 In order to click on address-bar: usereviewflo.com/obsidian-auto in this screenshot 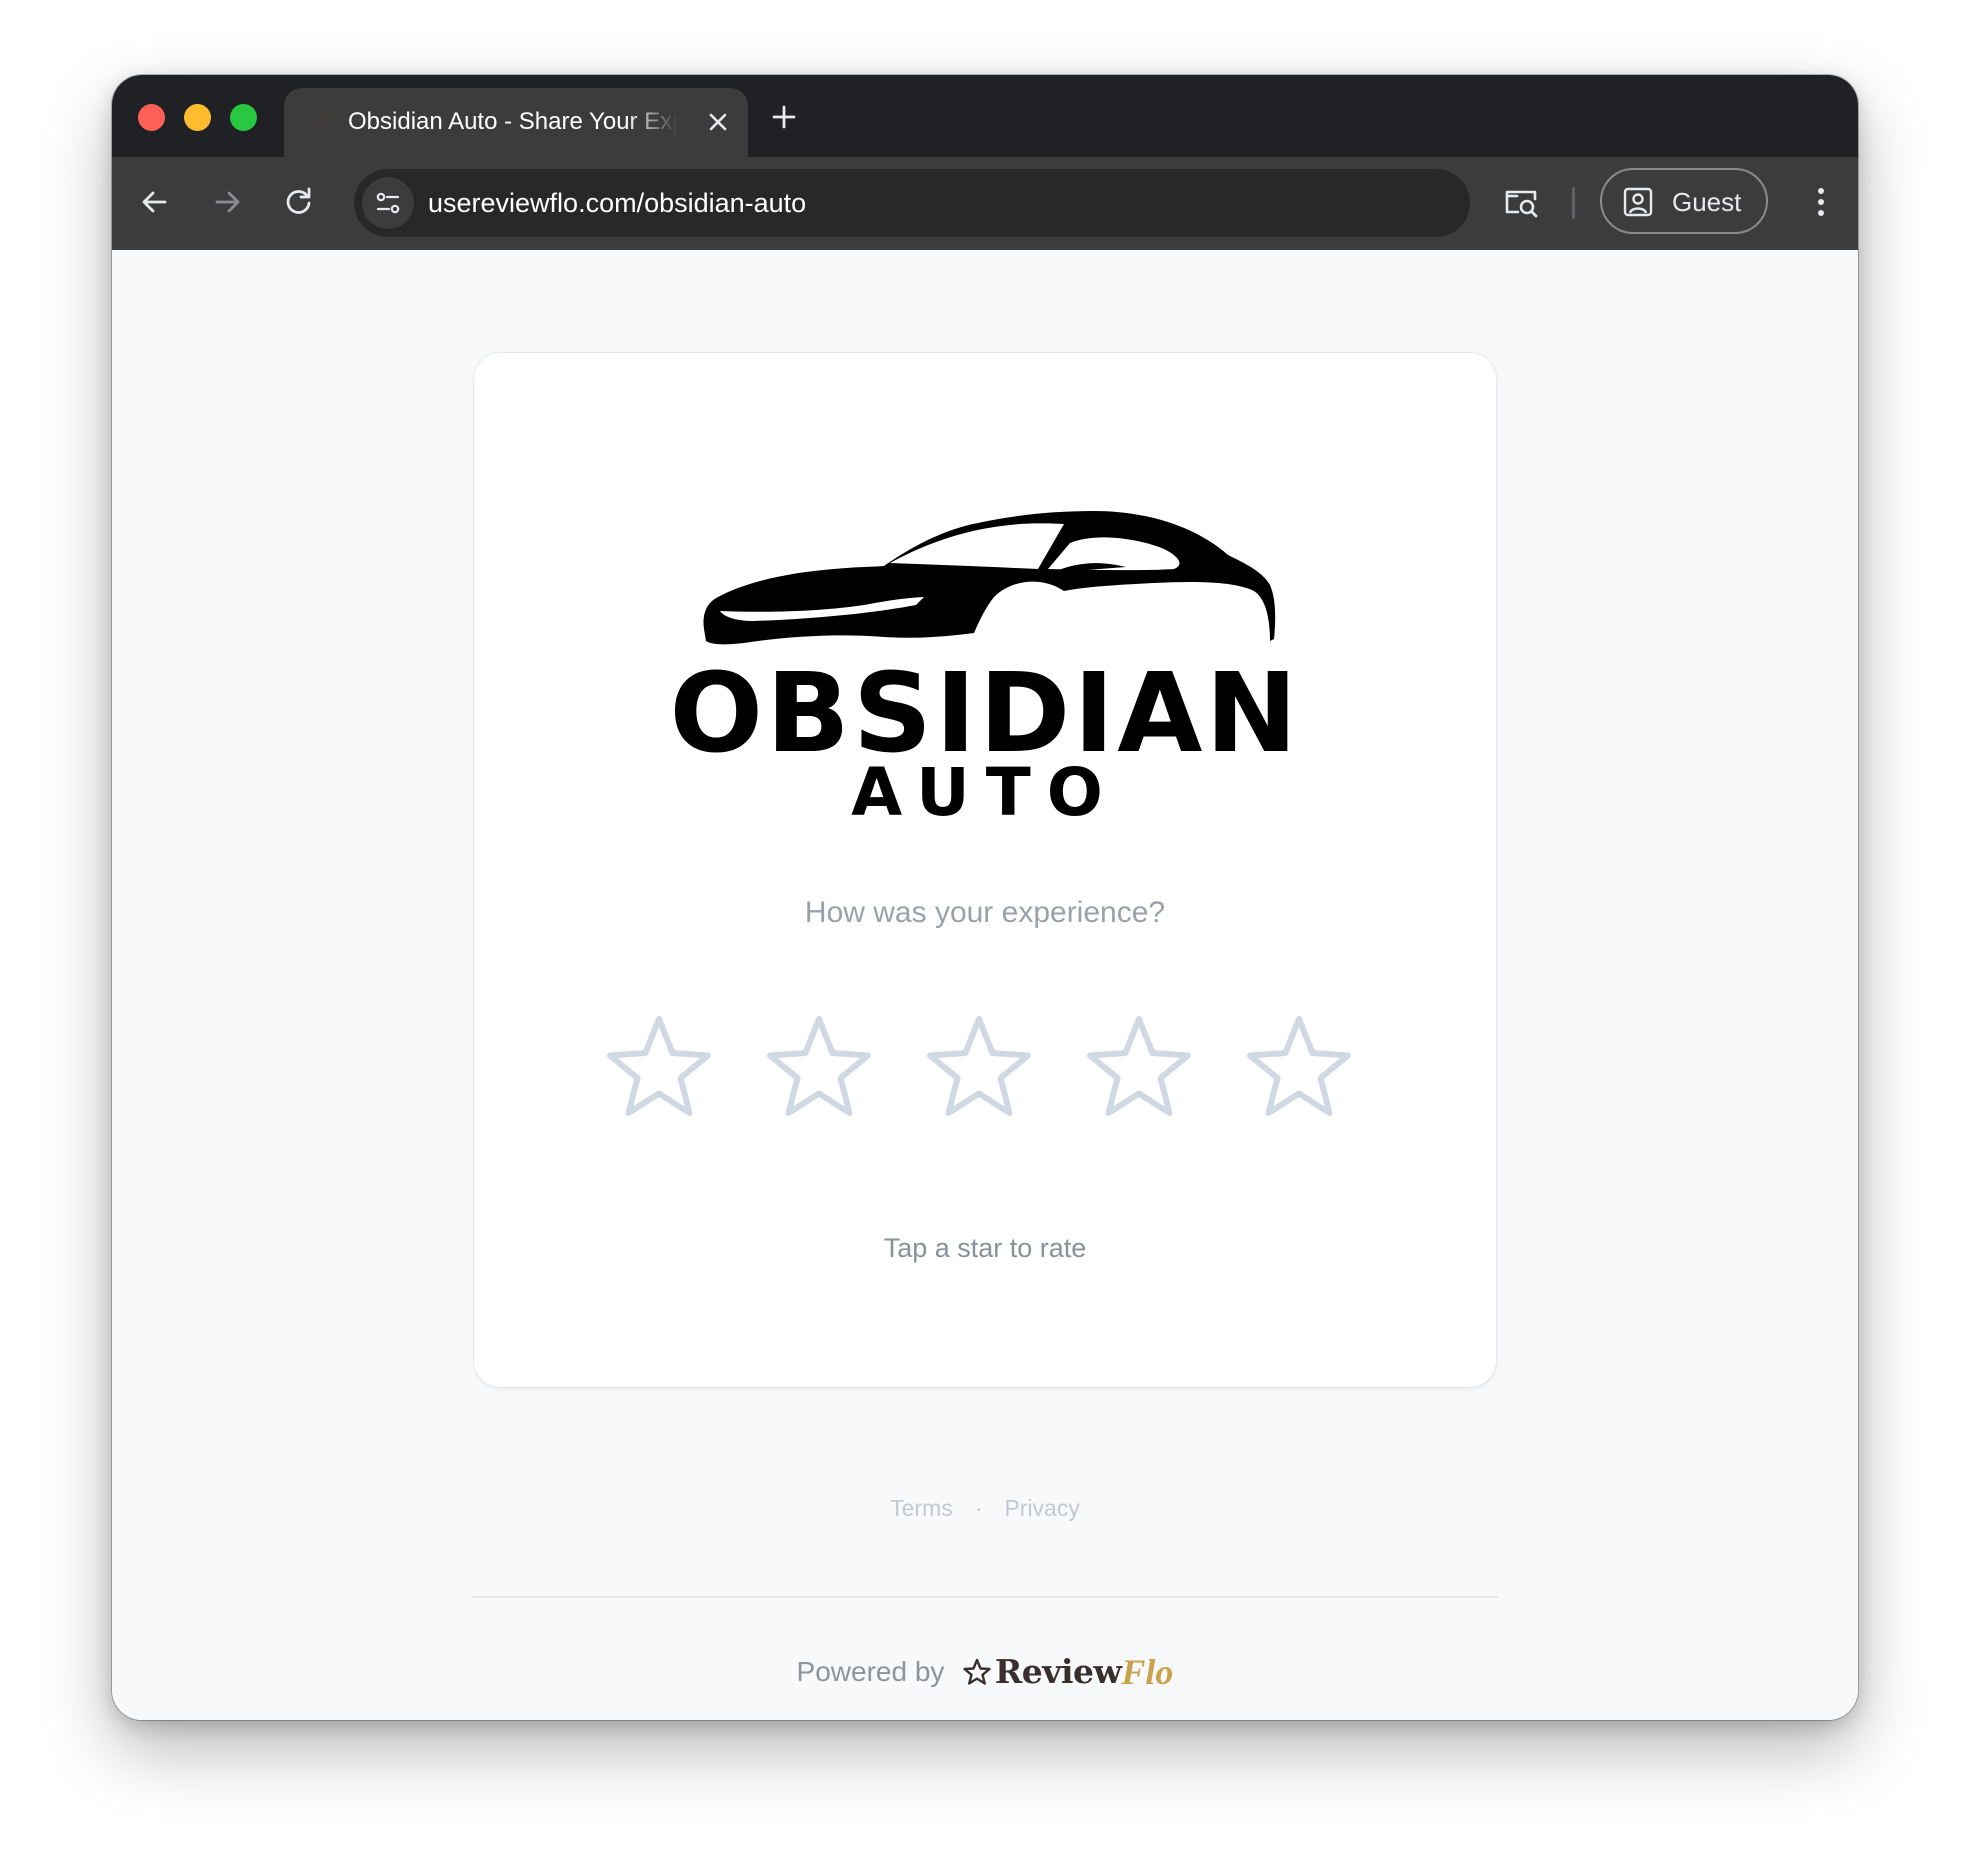, I will do `click(912, 203)`.